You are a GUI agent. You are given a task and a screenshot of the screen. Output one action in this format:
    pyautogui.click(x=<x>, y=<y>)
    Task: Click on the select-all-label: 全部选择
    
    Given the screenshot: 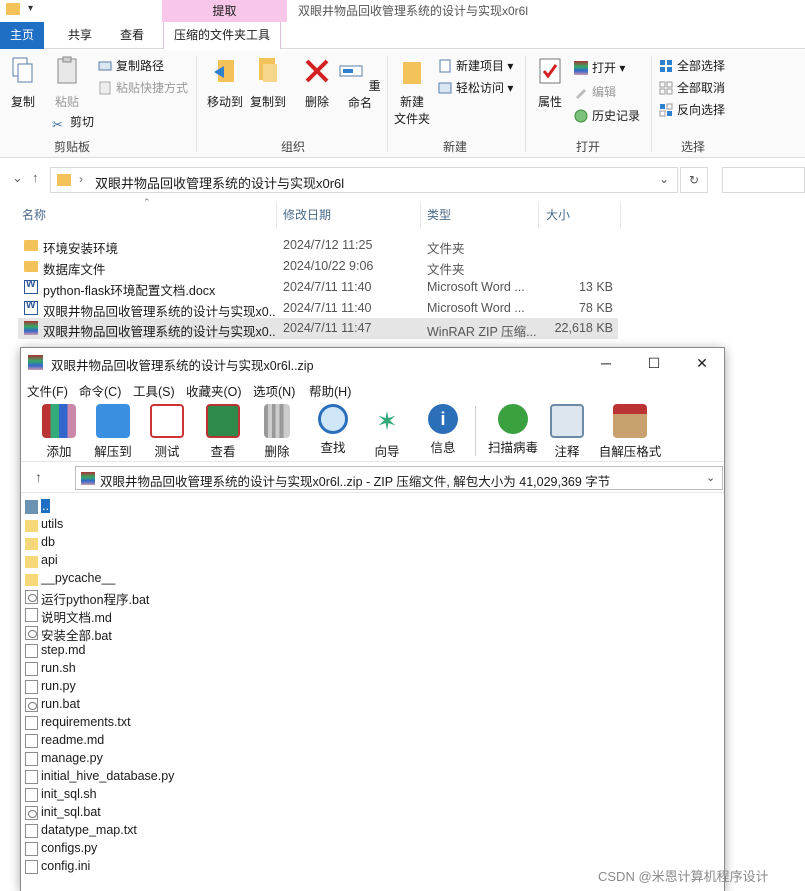 What is the action you would take?
    pyautogui.click(x=701, y=66)
    